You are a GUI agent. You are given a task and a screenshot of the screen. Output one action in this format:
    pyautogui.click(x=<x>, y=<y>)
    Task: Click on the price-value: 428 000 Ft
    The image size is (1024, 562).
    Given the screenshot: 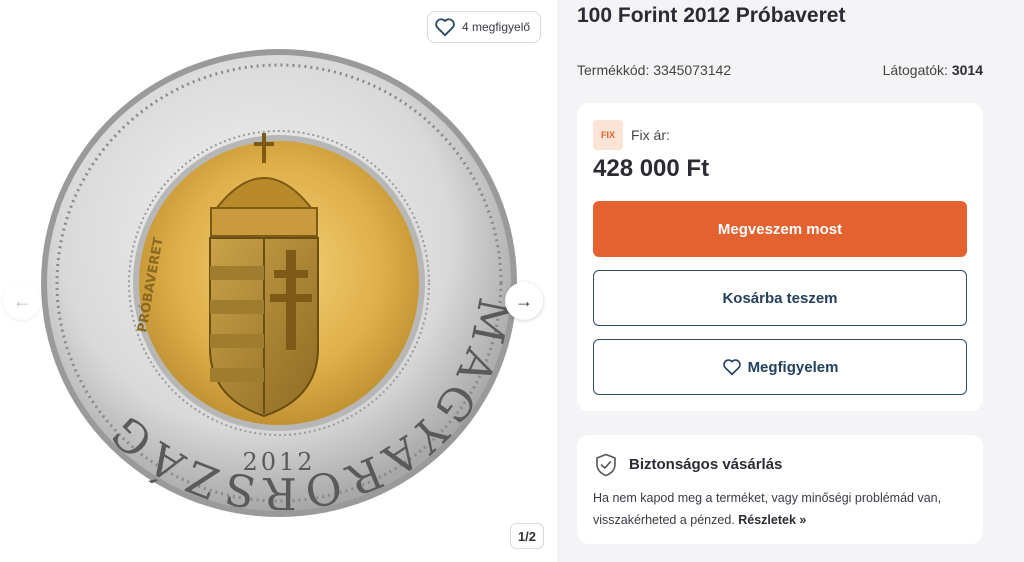 What is the action you would take?
    pyautogui.click(x=651, y=168)
    